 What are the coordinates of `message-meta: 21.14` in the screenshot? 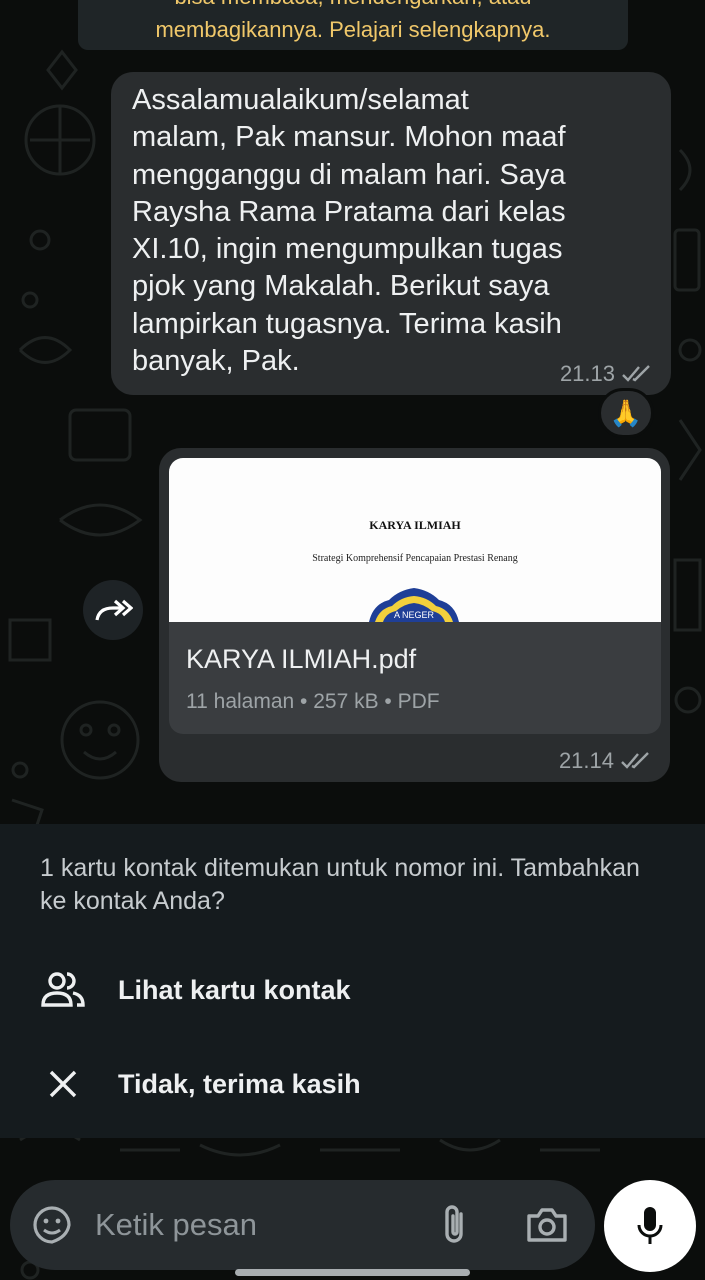 It's located at (605, 761).